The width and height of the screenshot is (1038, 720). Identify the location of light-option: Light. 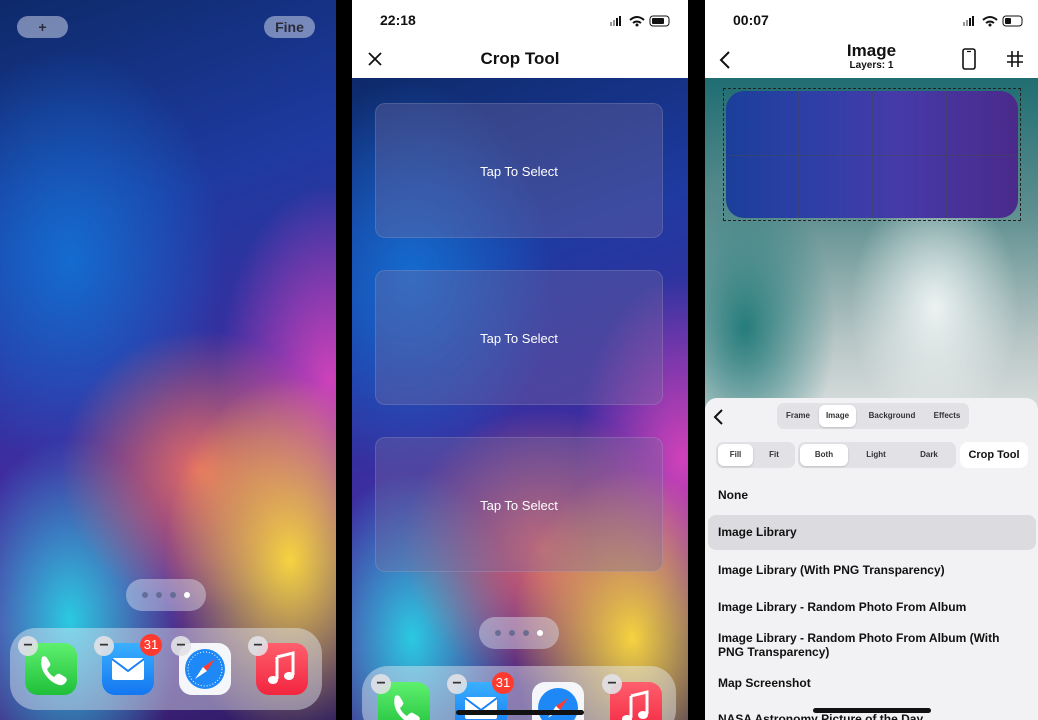
(876, 455).